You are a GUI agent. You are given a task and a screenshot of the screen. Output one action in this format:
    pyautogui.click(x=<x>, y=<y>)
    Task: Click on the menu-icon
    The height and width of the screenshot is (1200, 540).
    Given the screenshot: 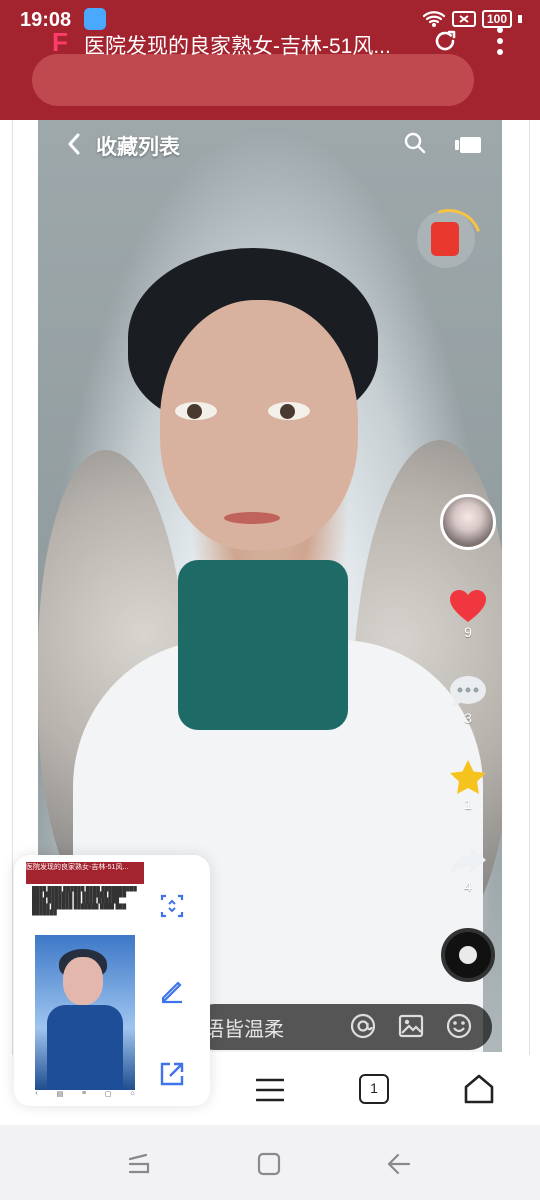 What is the action you would take?
    pyautogui.click(x=270, y=1090)
    